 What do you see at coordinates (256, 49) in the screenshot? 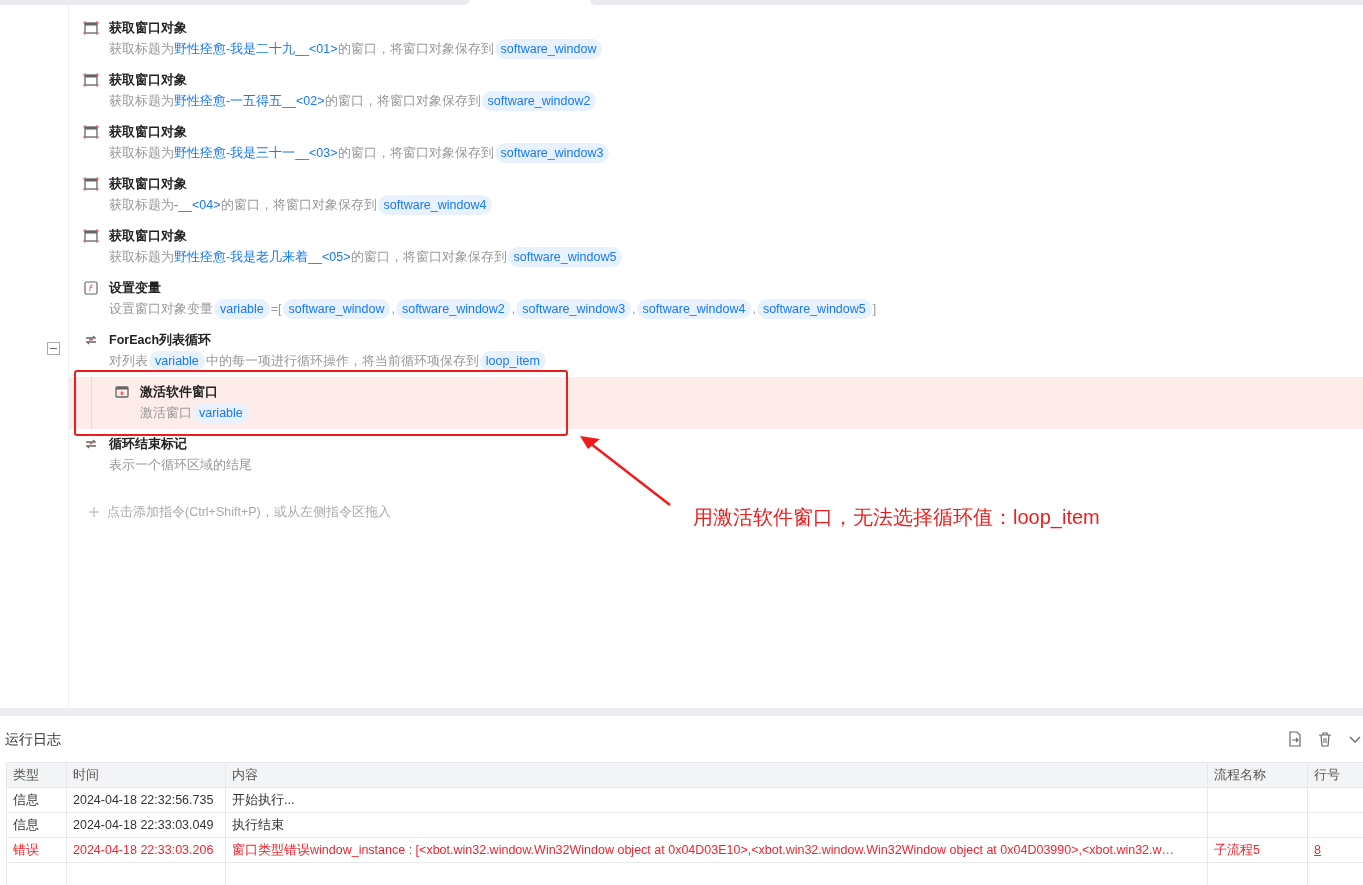
I see `window-title-link: 野性痊愈-我是二十九__<01>` at bounding box center [256, 49].